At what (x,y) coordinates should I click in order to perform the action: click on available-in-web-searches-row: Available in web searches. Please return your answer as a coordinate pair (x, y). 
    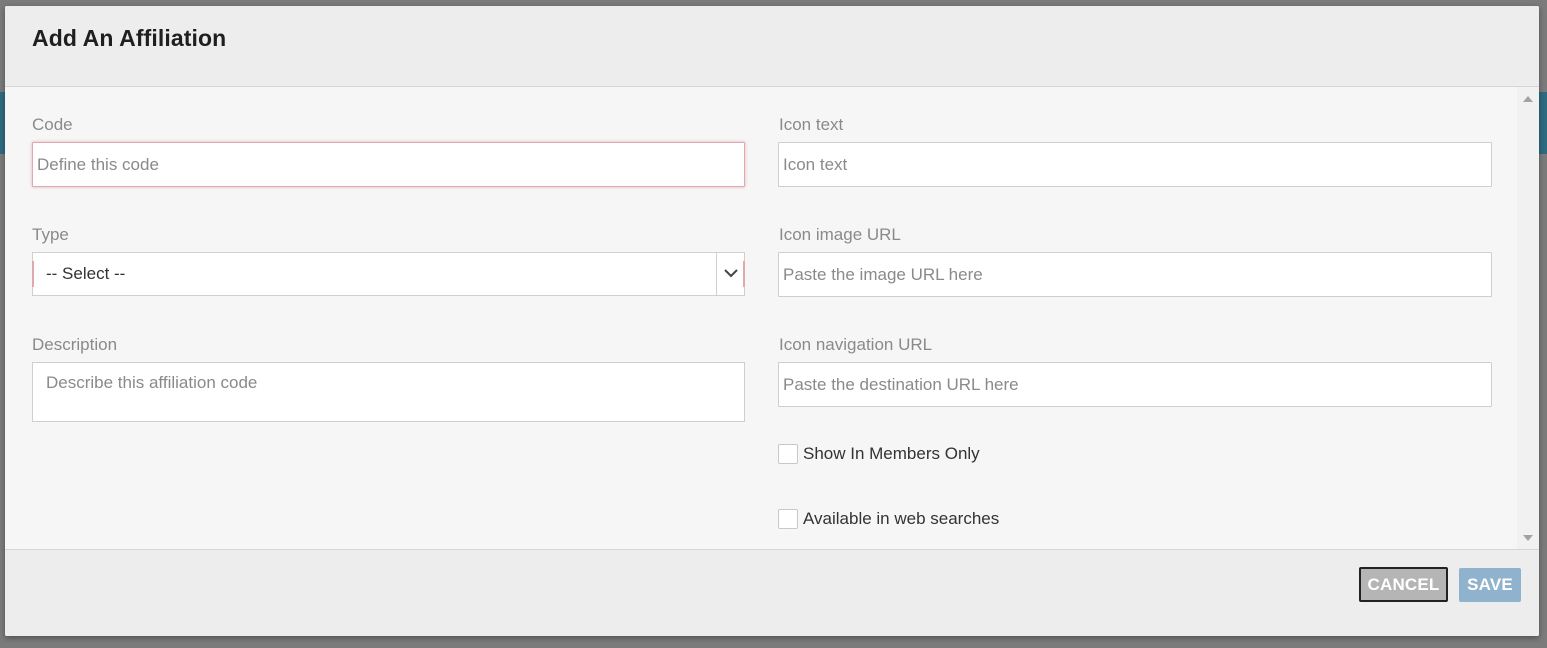
    Looking at the image, I should click on (888, 519).